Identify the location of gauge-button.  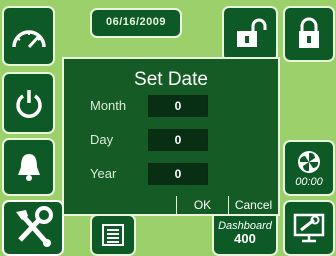
(28, 36).